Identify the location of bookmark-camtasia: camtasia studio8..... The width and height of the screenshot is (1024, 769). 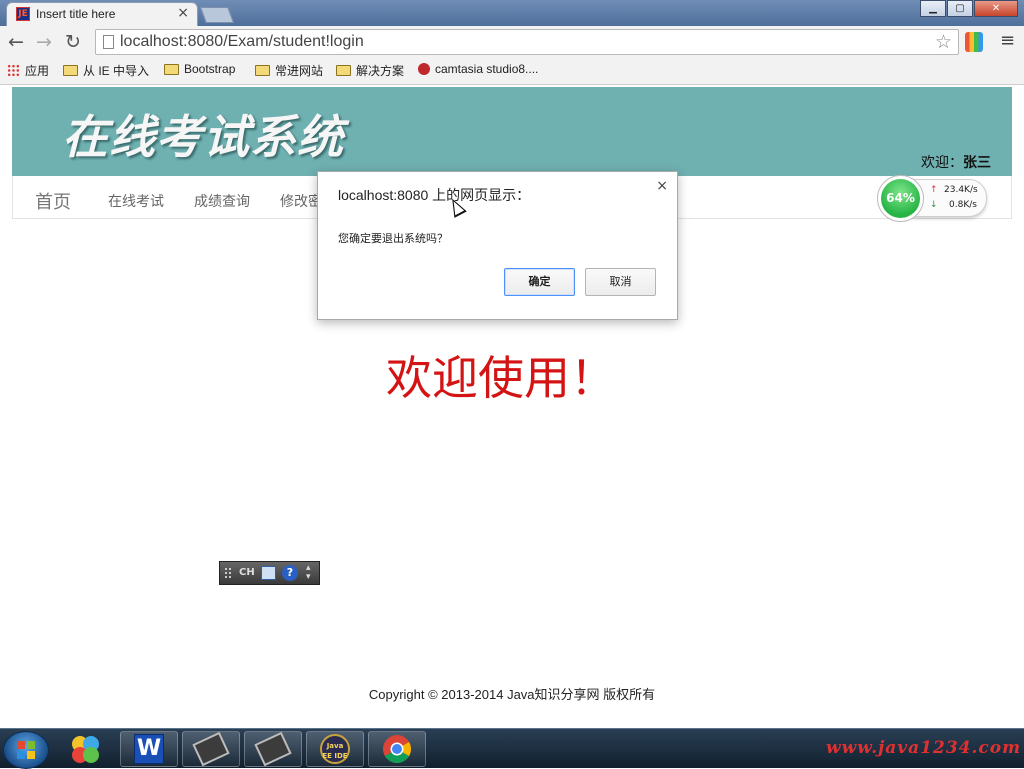
(478, 69).